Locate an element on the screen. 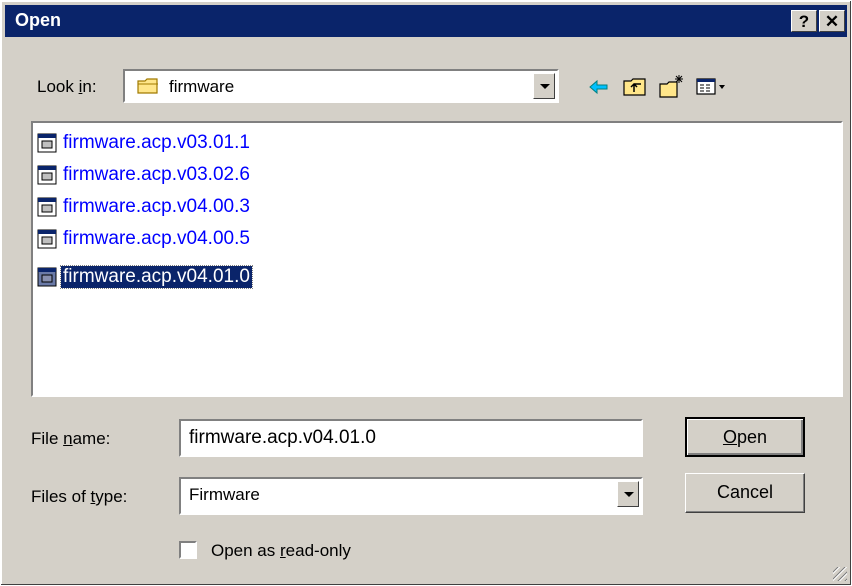 The image size is (852, 586). file-type-select: Firmware is located at coordinates (411, 496).